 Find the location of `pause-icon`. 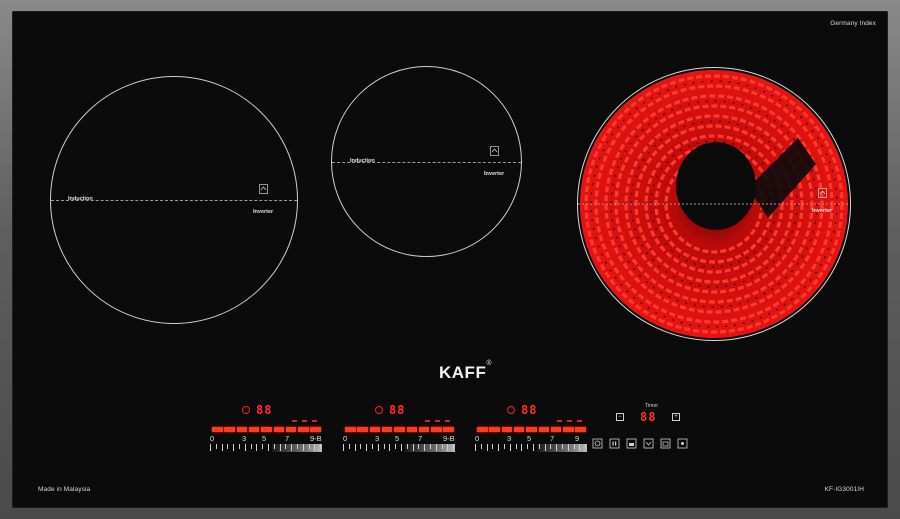

pause-icon is located at coordinates (614, 443).